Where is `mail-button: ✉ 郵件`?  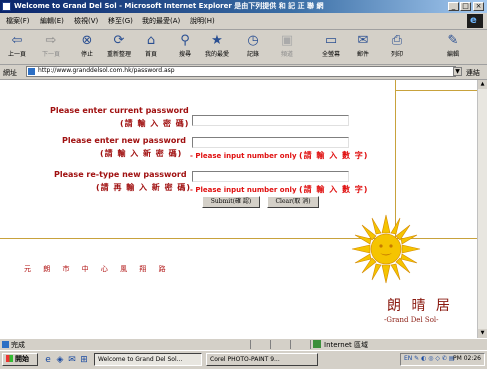 mail-button: ✉ 郵件 is located at coordinates (363, 47).